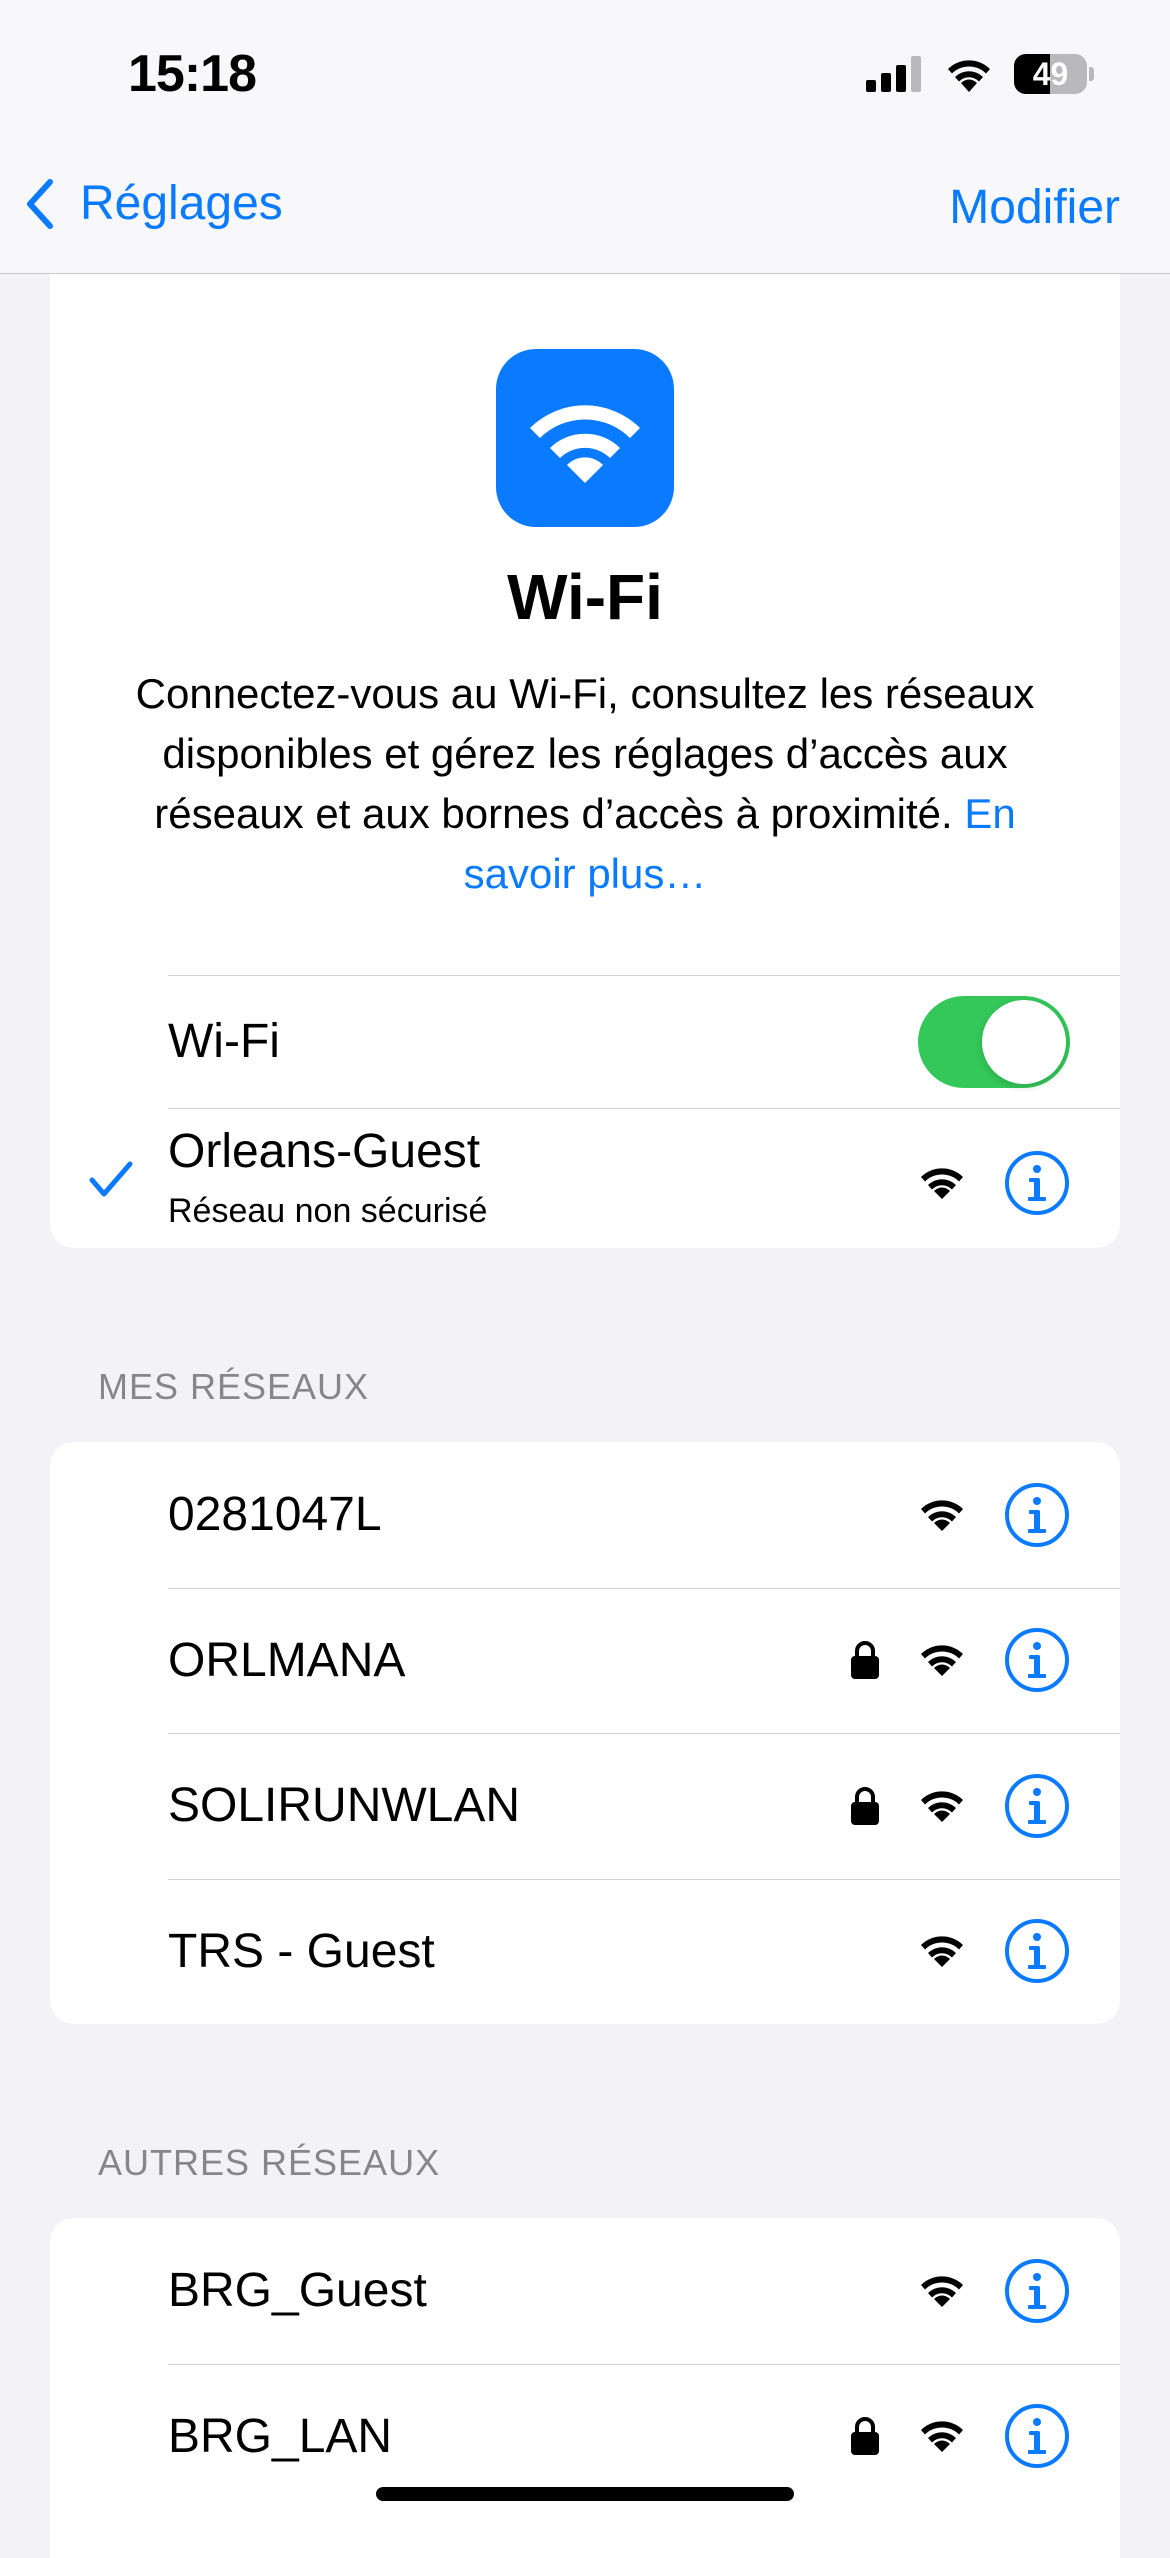 The width and height of the screenshot is (1170, 2558). Describe the element at coordinates (269, 2162) in the screenshot. I see `other-networks-header: AUTRES RÉSEAUX` at that location.